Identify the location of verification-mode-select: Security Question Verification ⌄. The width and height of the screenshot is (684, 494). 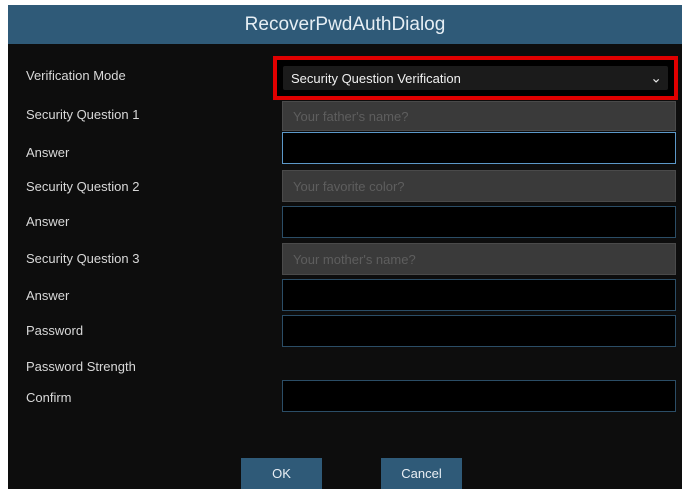
(475, 78).